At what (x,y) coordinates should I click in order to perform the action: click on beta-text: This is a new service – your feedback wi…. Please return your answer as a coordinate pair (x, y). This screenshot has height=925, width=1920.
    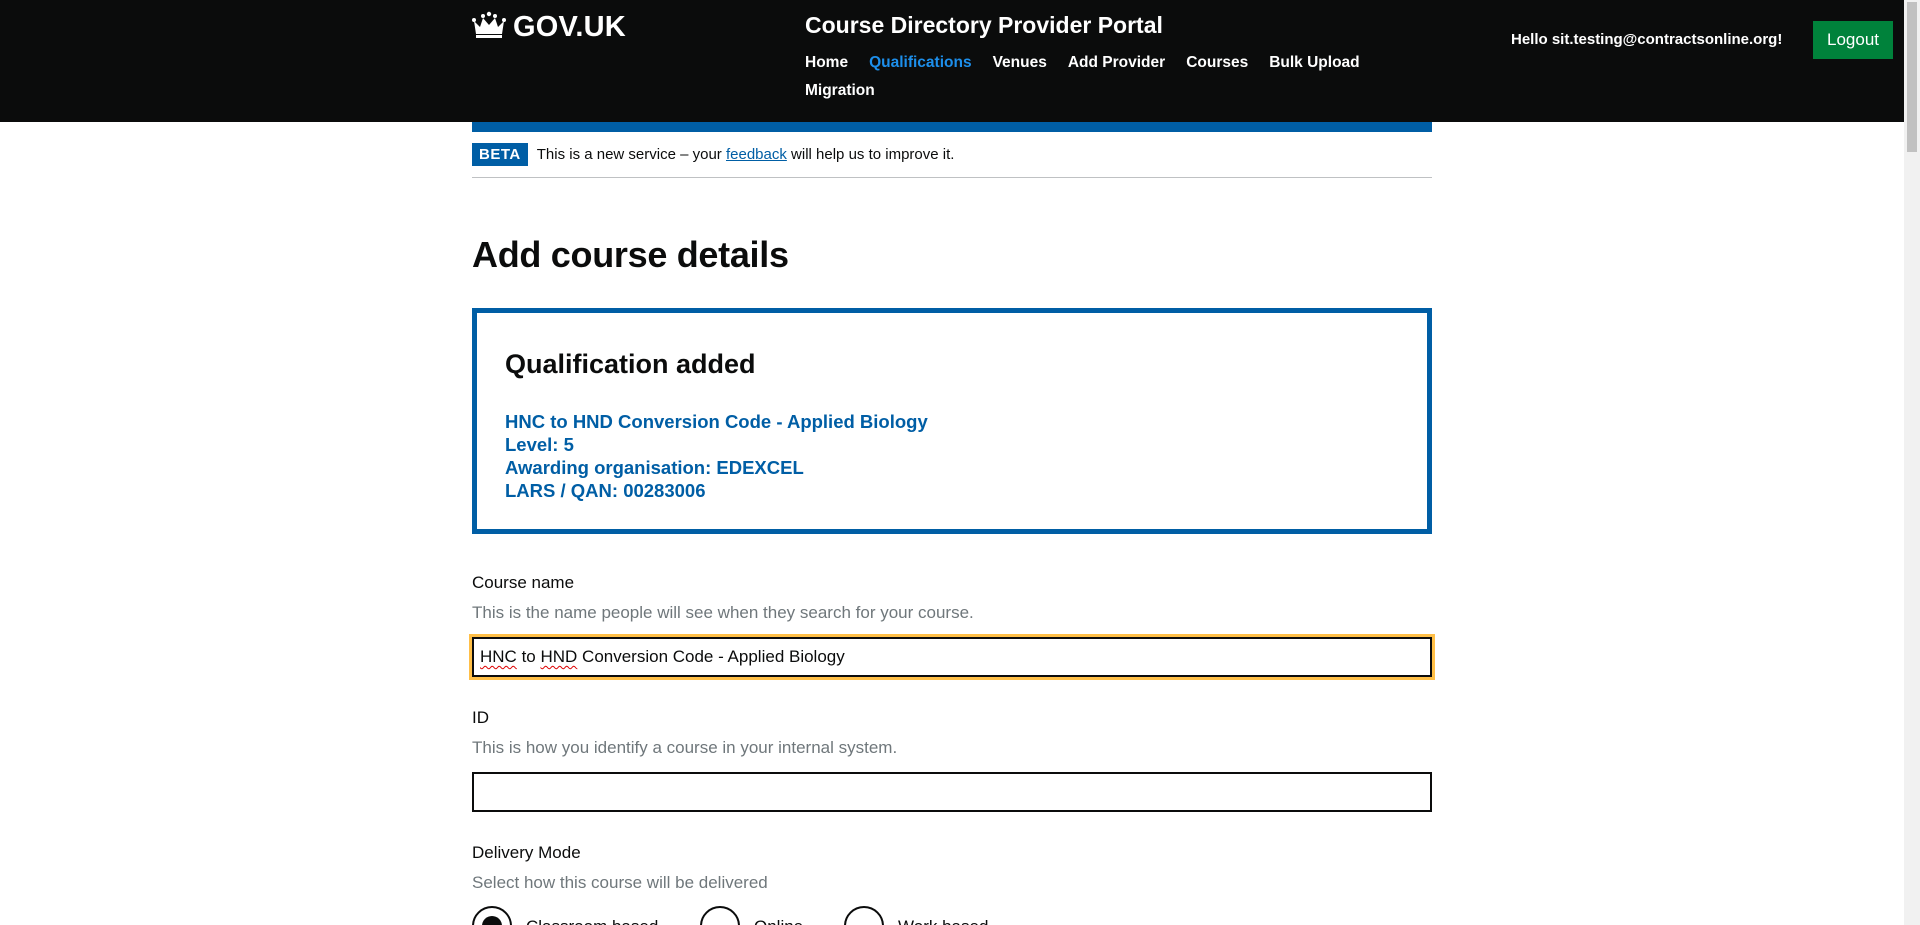
    Looking at the image, I should click on (746, 154).